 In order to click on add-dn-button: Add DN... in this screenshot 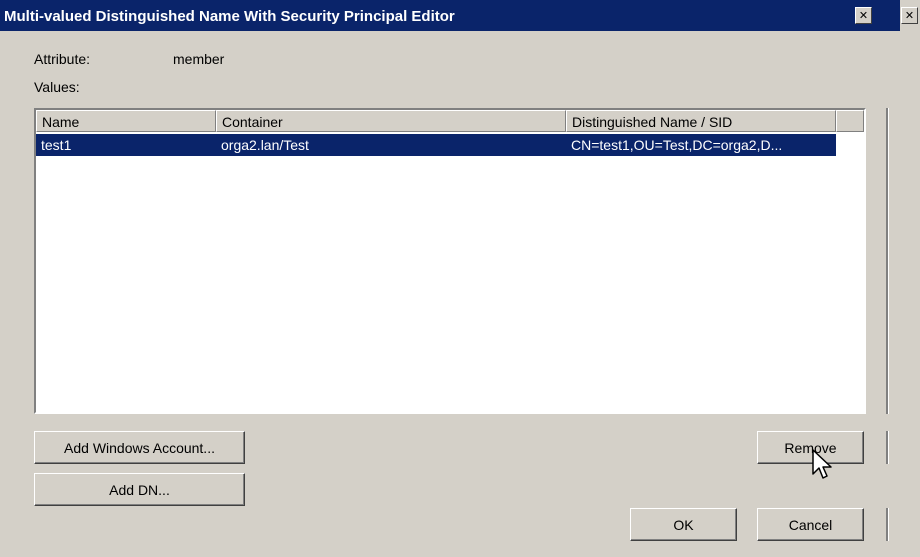, I will do `click(139, 489)`.